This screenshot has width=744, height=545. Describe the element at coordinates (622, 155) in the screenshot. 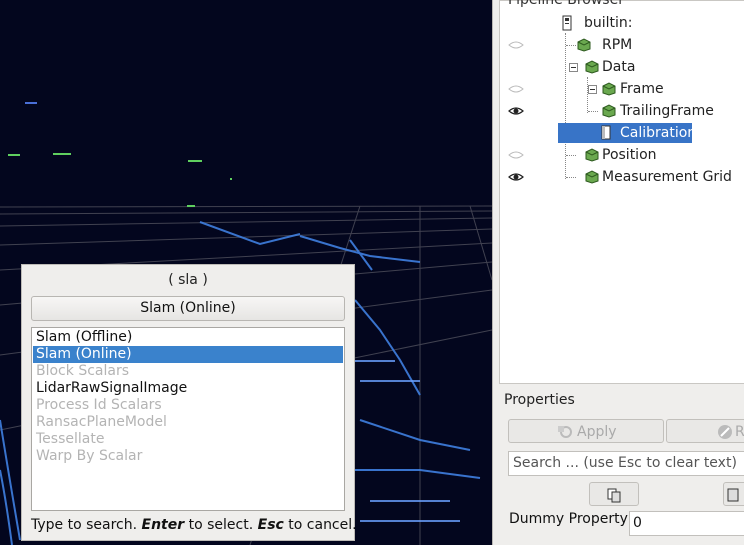

I see `tree-item-position: Position` at that location.